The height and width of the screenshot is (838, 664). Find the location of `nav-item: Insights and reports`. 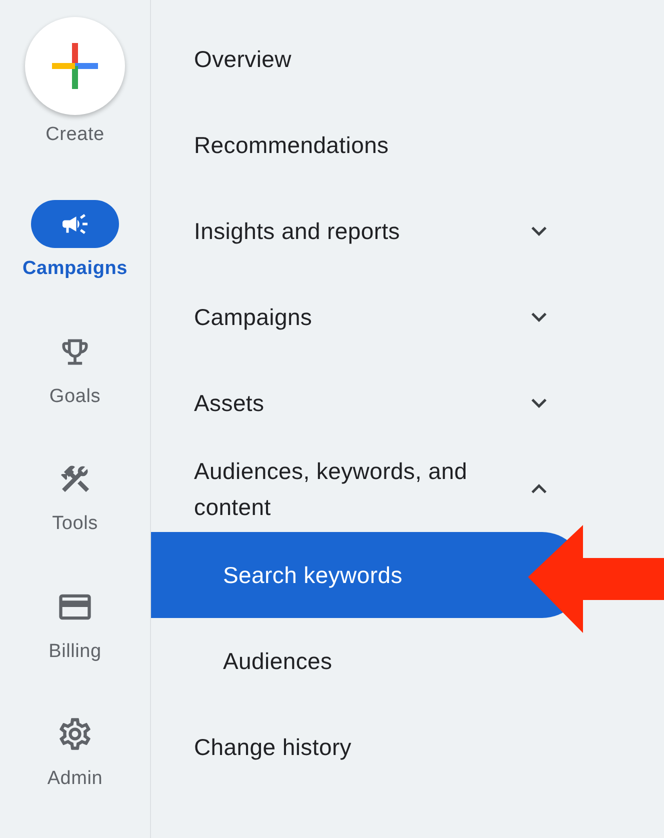

nav-item: Insights and reports is located at coordinates (368, 231).